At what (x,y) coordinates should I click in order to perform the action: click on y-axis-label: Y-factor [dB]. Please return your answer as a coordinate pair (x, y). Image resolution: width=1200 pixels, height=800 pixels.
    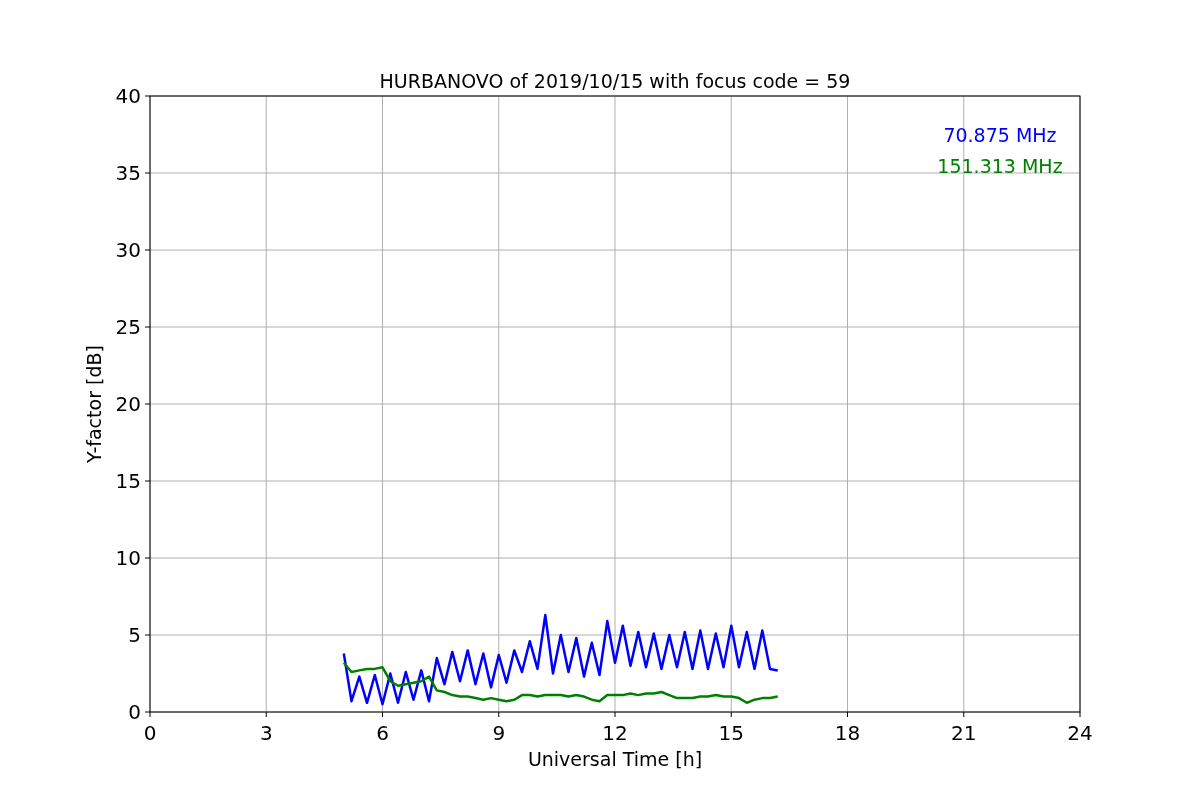
    Looking at the image, I should click on (94, 404).